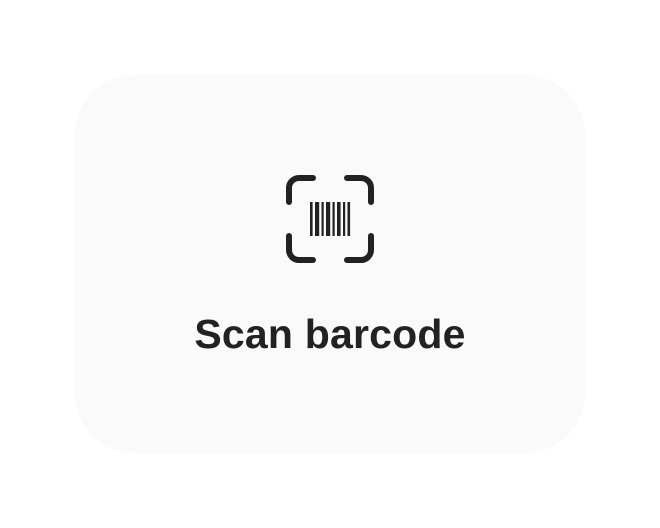 Image resolution: width=660 pixels, height=528 pixels. Describe the element at coordinates (359, 190) in the screenshot. I see `scan-frame-top-right` at that location.